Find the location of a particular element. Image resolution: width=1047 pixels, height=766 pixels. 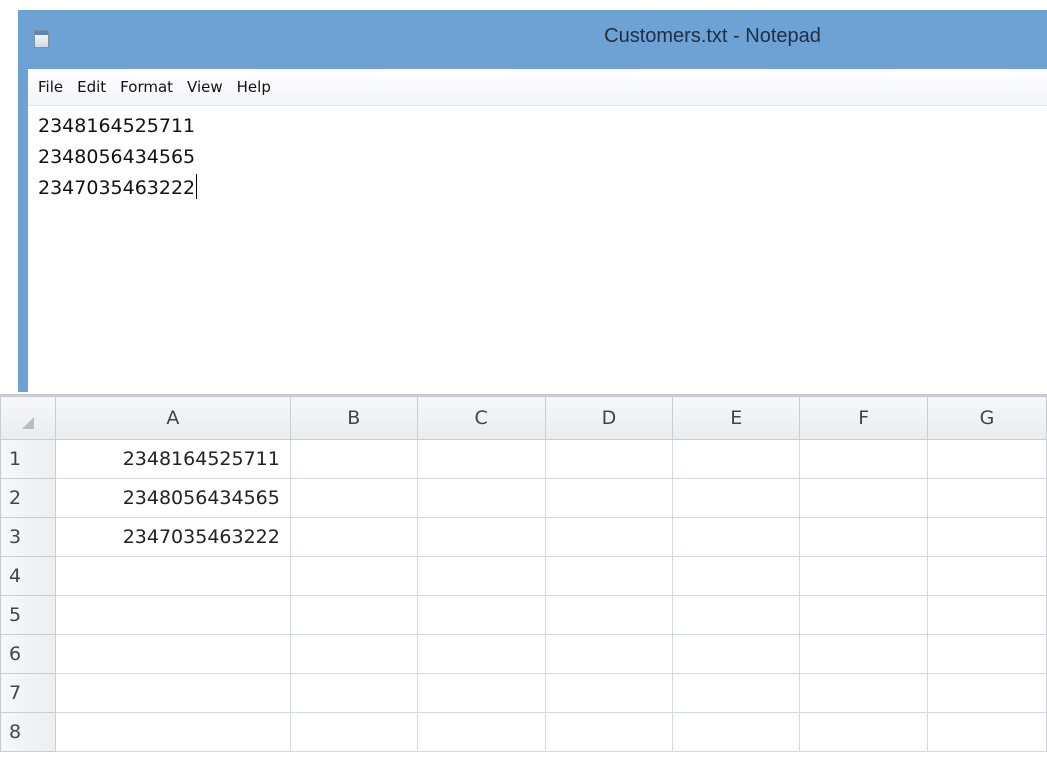

row-header: 7 is located at coordinates (28, 693).